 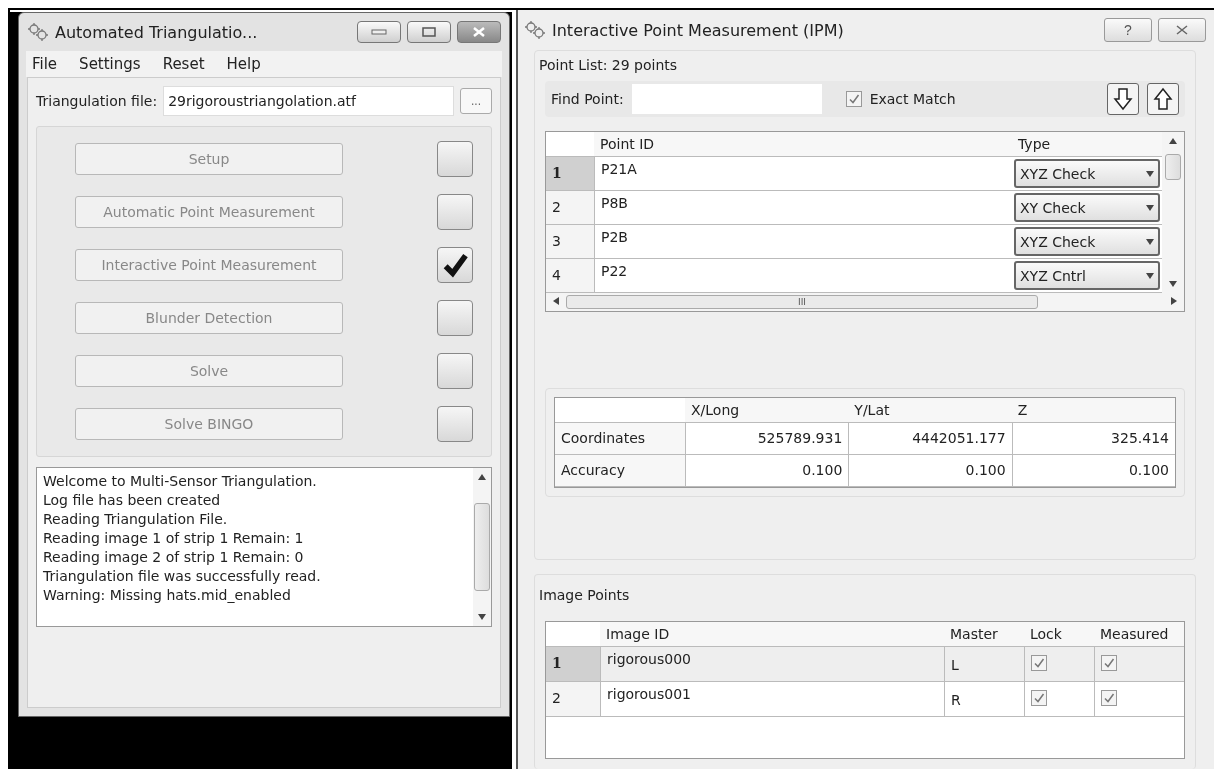 I want to click on table-cell: 525789.931, so click(x=767, y=438).